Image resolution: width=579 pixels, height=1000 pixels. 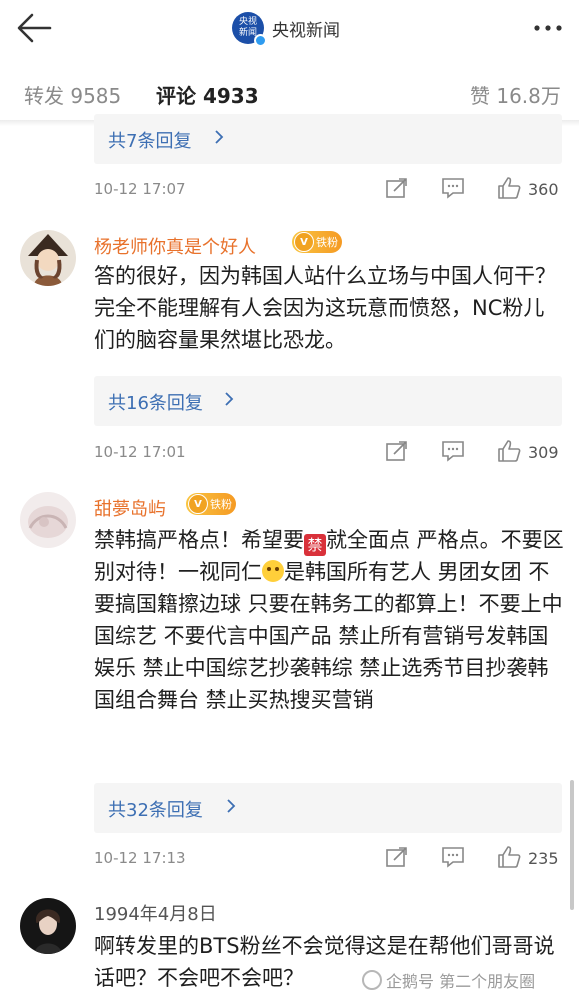 I want to click on scared-face-emoji-icon, so click(x=273, y=571).